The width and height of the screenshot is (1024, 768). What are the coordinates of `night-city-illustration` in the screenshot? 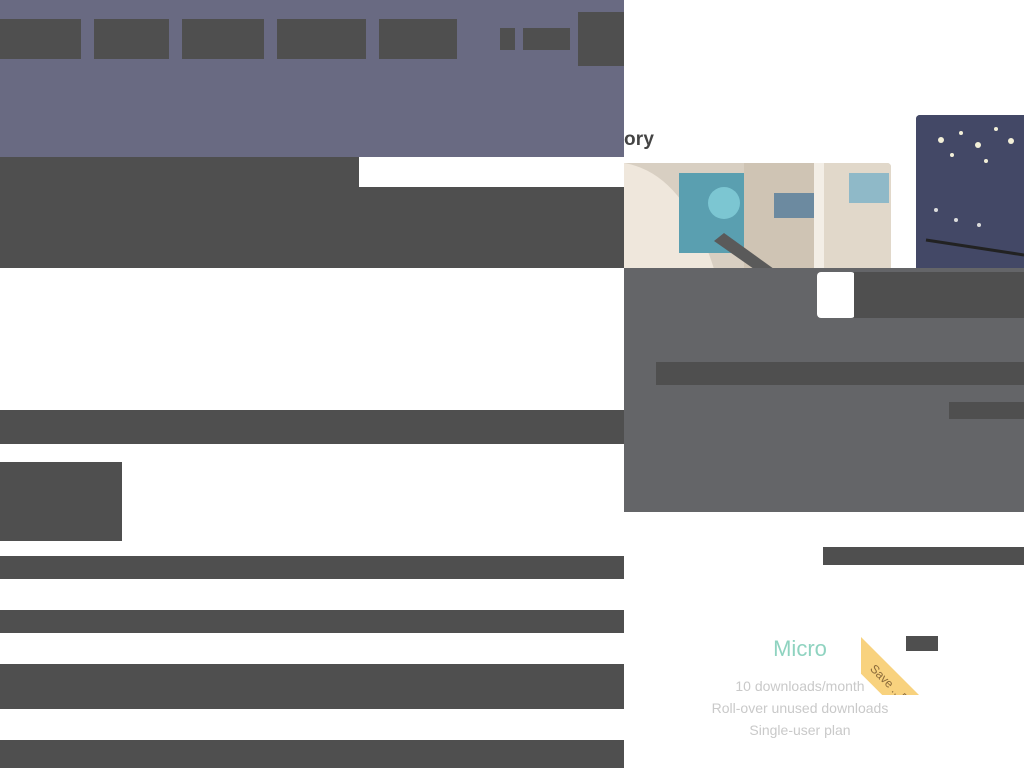 It's located at (970, 192).